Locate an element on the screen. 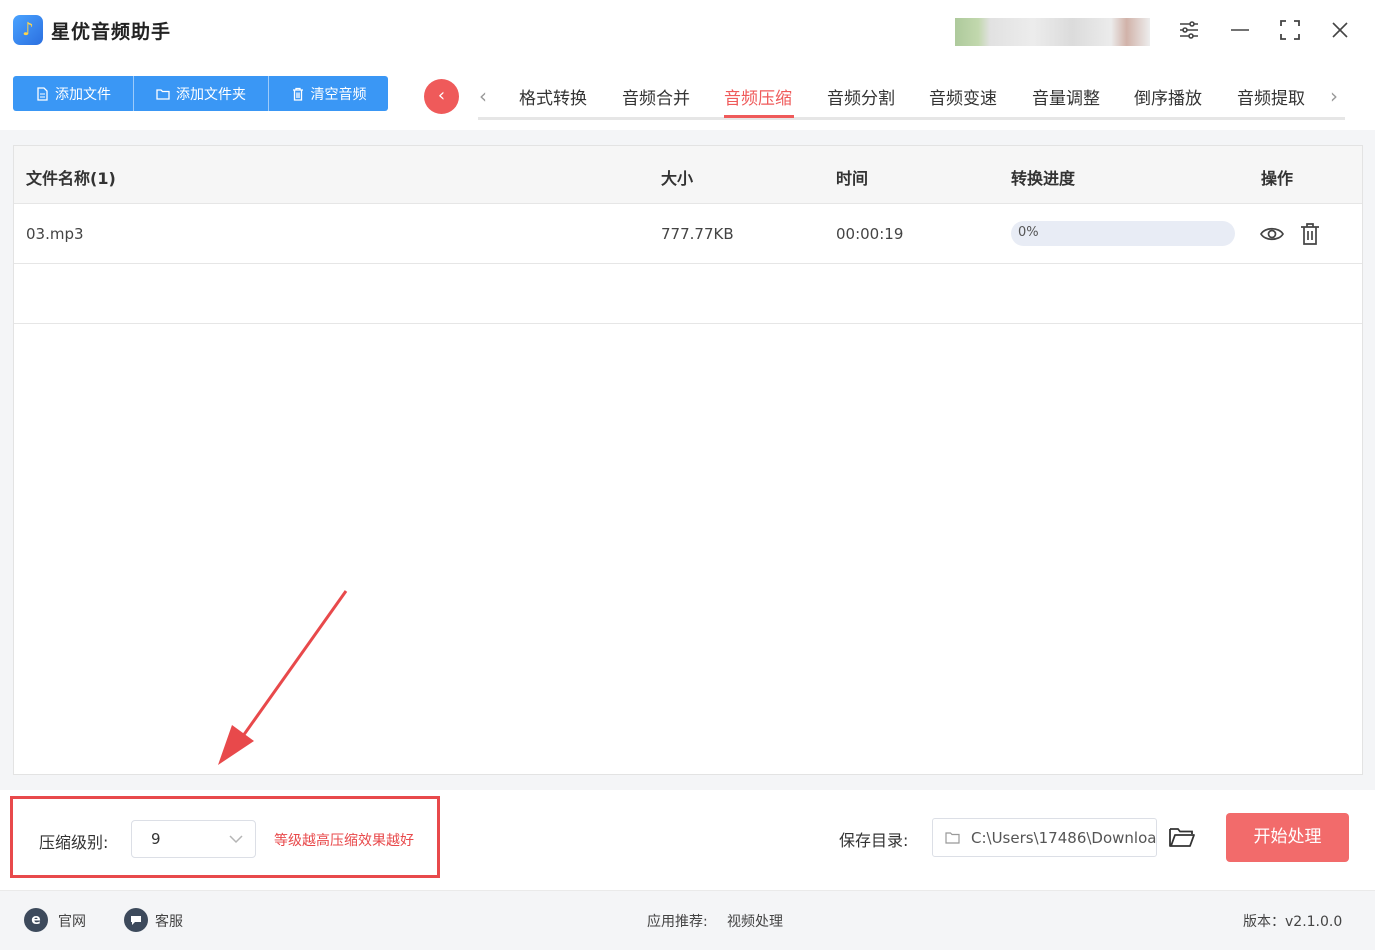  progress-text: 0% is located at coordinates (1028, 232).